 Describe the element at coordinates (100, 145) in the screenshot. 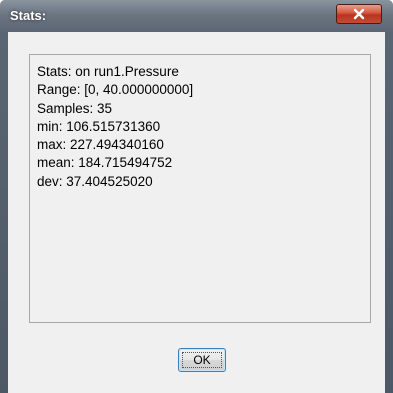

I see `stats-line-max: max: 227.494340160` at that location.